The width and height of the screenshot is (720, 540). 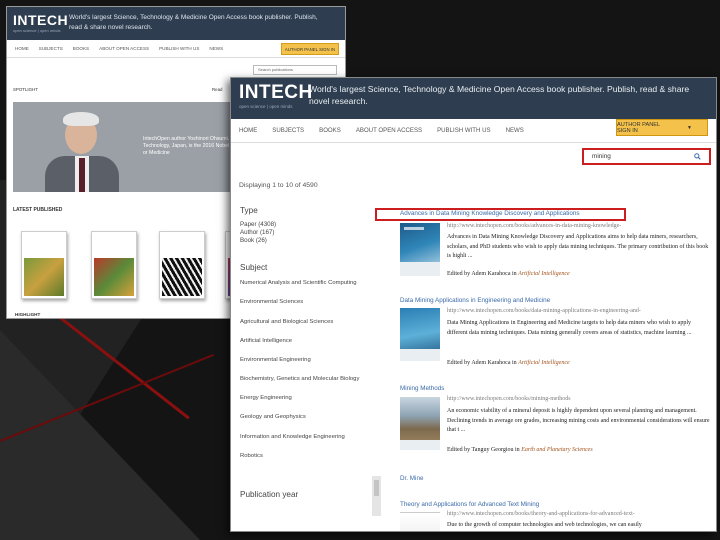 I want to click on author-panel-button: AUTHOR PANEL SIGN IN, so click(x=310, y=49).